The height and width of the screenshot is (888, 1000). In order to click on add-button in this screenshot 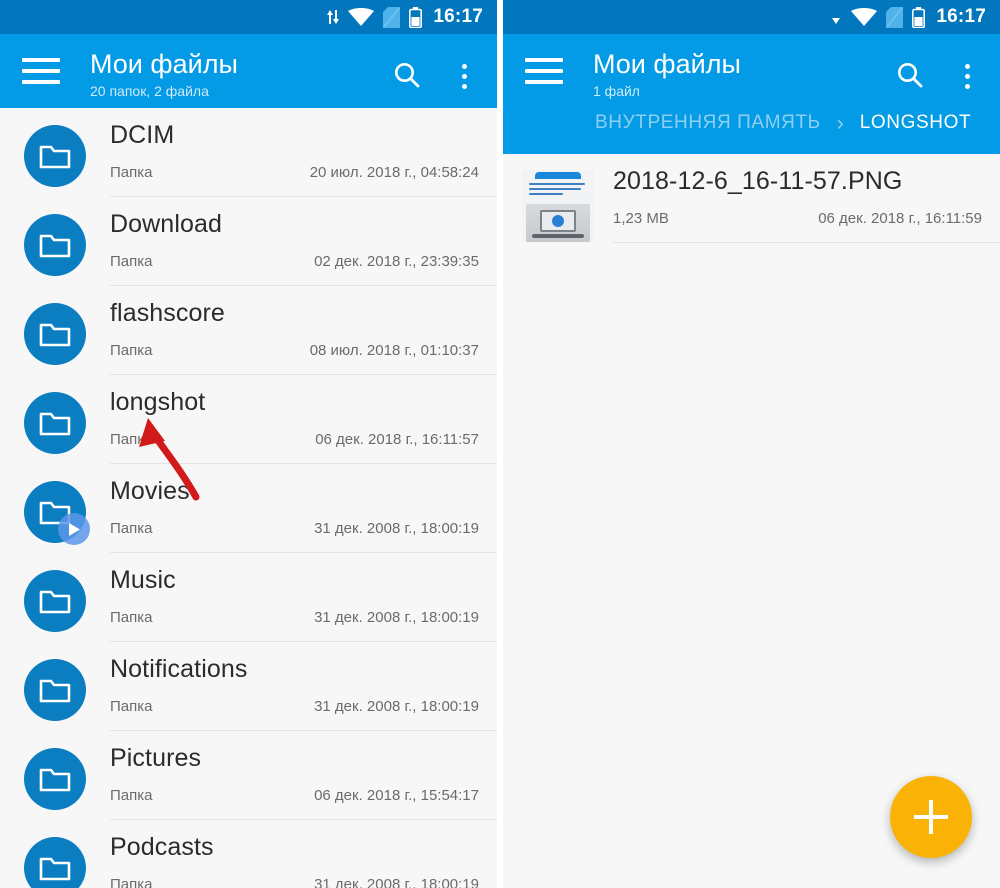, I will do `click(931, 817)`.